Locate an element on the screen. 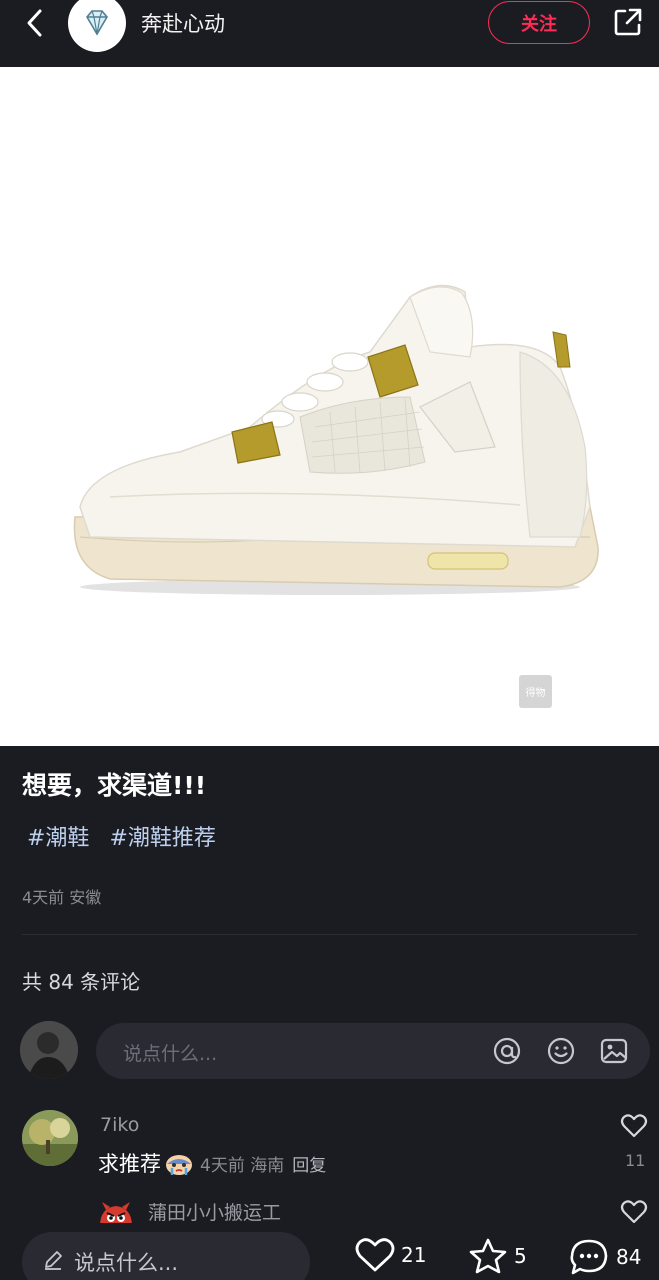  comment-button: 84 is located at coordinates (604, 1257).